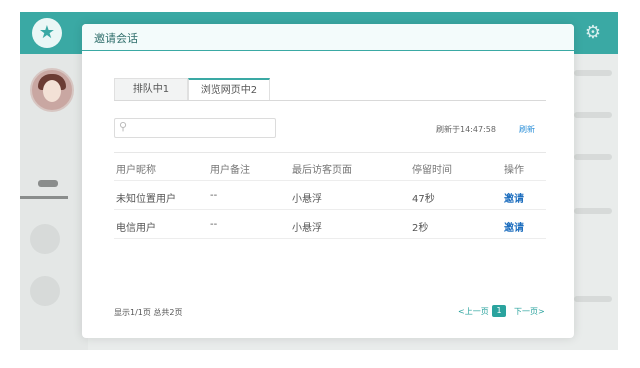 The image size is (640, 368). What do you see at coordinates (330, 195) in the screenshot?
I see `table-row: 未知位置用户 -- 小悬浮 47秒 邀请` at bounding box center [330, 195].